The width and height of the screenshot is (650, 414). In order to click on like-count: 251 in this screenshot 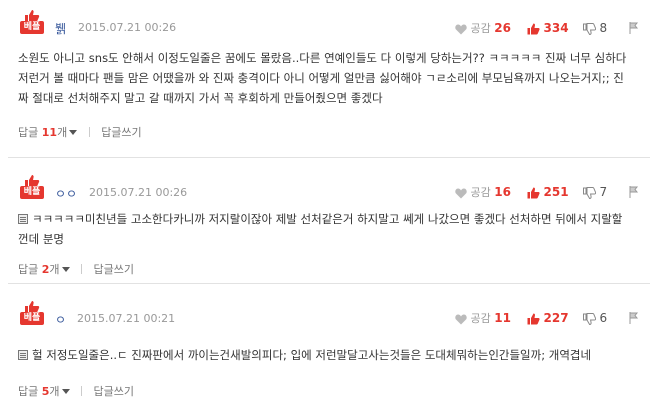, I will do `click(556, 192)`.